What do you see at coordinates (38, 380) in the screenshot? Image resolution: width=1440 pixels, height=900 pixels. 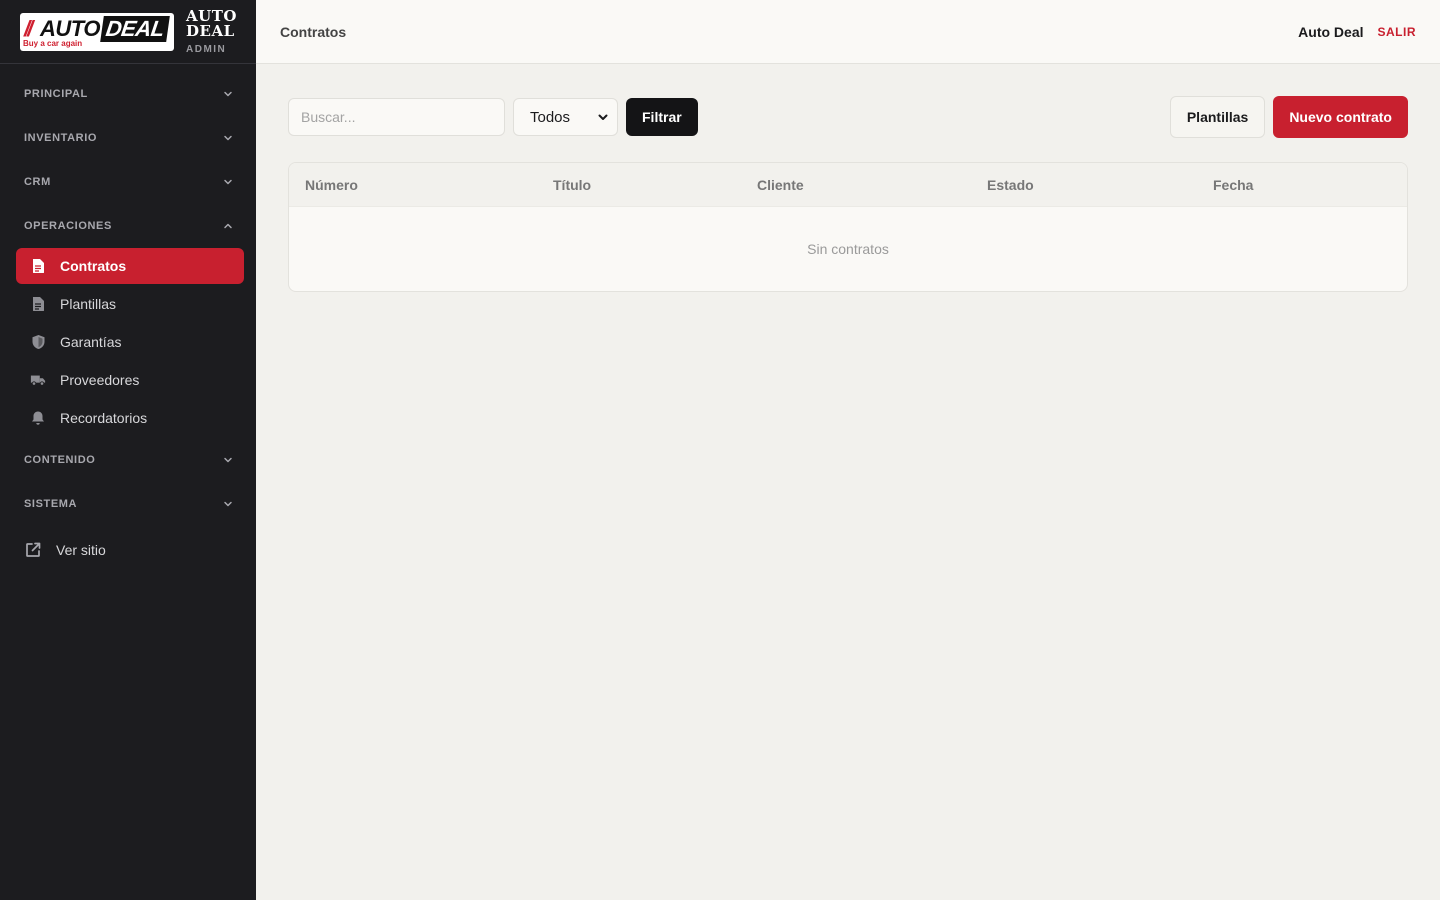 I see `truck-icon` at bounding box center [38, 380].